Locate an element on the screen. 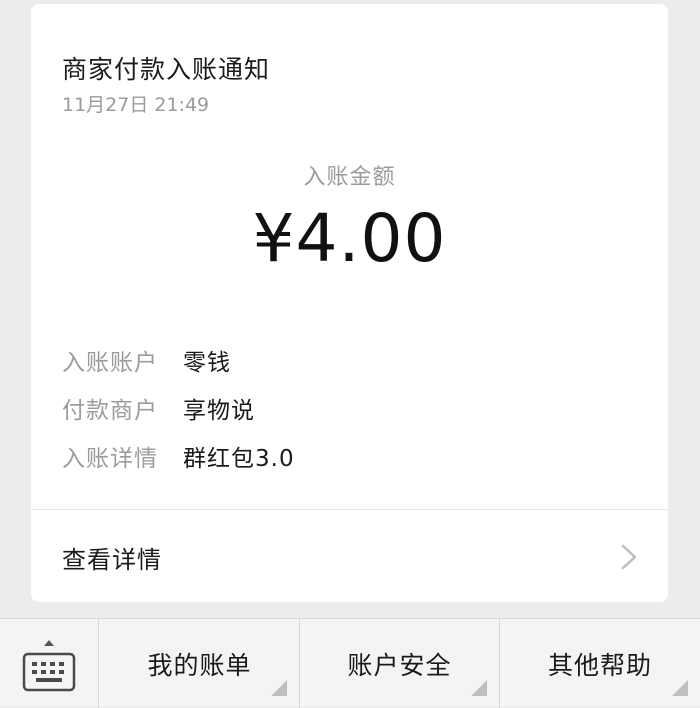 This screenshot has width=700, height=708. detail-row-account: 入账账户 零钱 is located at coordinates (146, 360).